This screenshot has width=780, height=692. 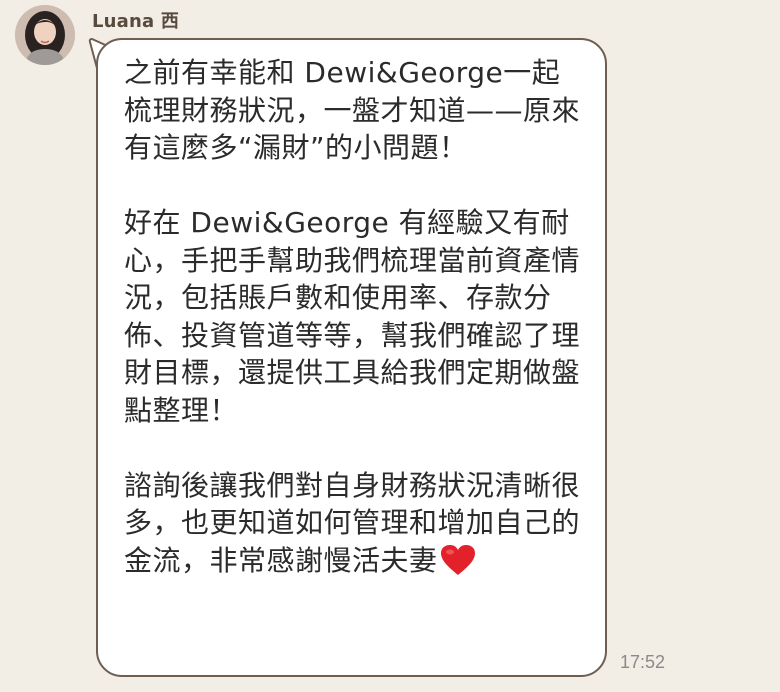 What do you see at coordinates (136, 21) in the screenshot?
I see `sender-name: Luana 西` at bounding box center [136, 21].